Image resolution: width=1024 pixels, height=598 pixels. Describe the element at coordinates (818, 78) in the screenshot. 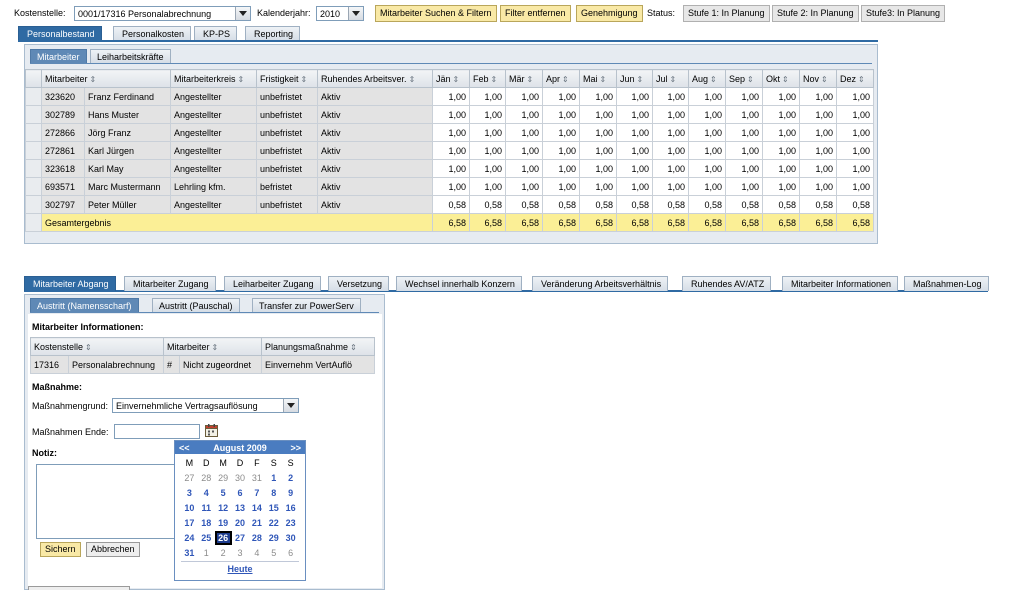

I see `col-nov: Nov ⇕` at that location.